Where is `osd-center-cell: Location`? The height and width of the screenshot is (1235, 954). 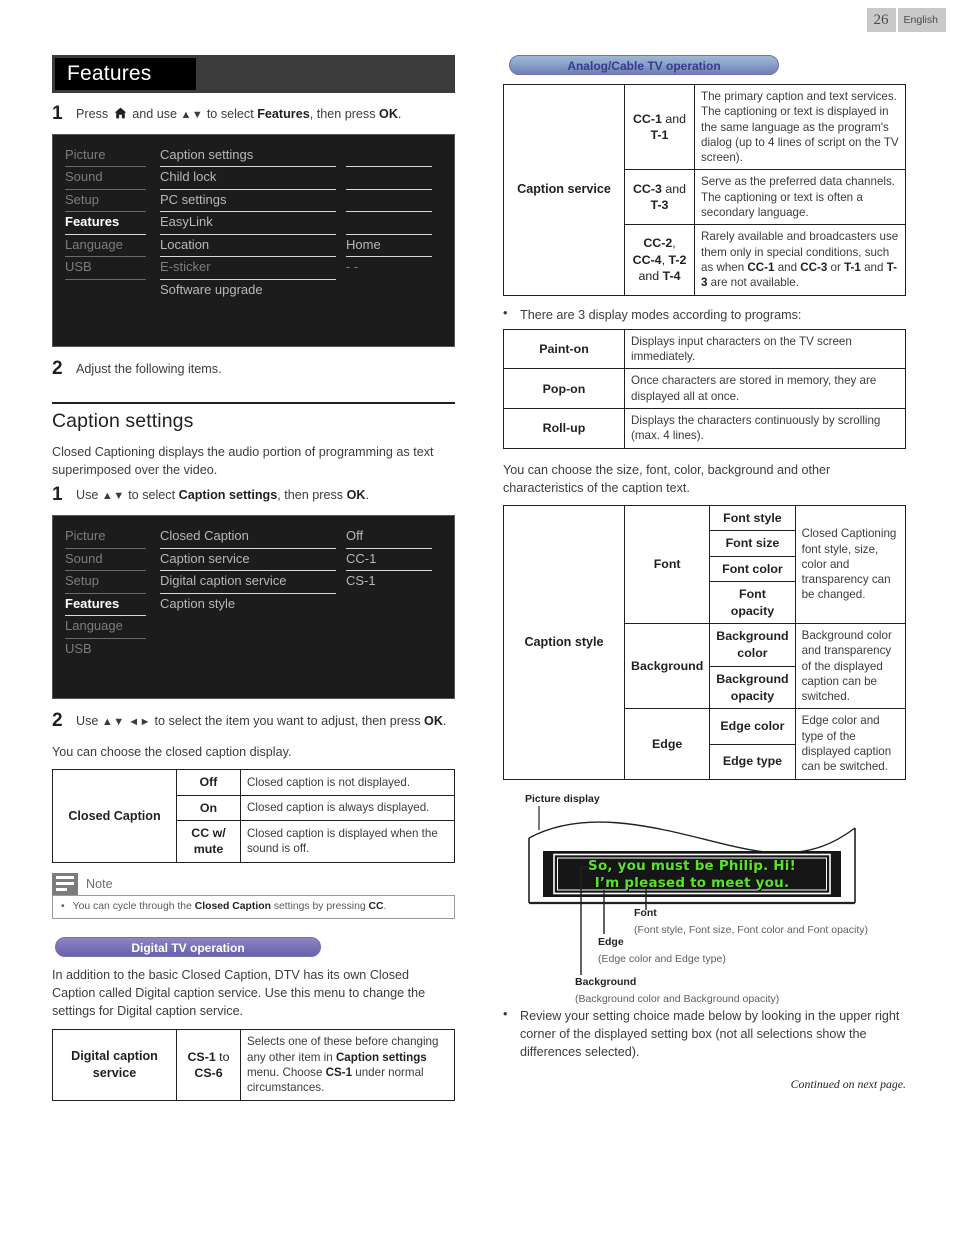 osd-center-cell: Location is located at coordinates (253, 246).